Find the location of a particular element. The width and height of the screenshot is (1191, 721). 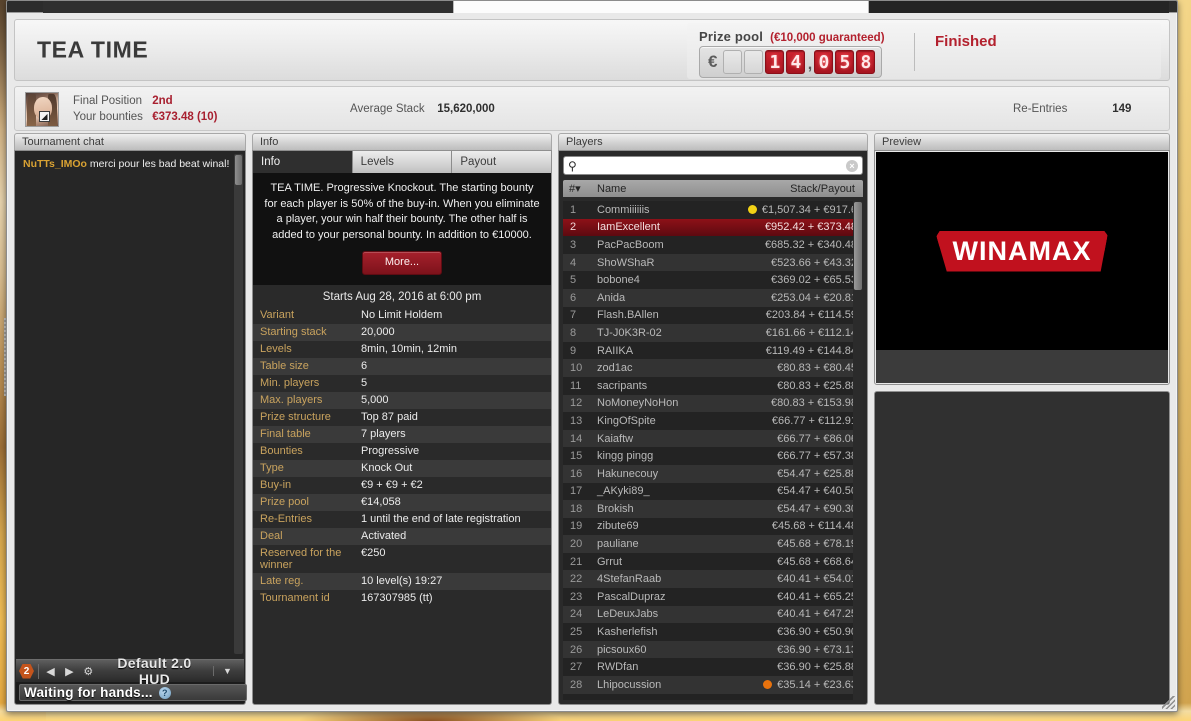

table-row: 24 LeDeuxJabs €40.41 + €47.25 is located at coordinates (713, 614).